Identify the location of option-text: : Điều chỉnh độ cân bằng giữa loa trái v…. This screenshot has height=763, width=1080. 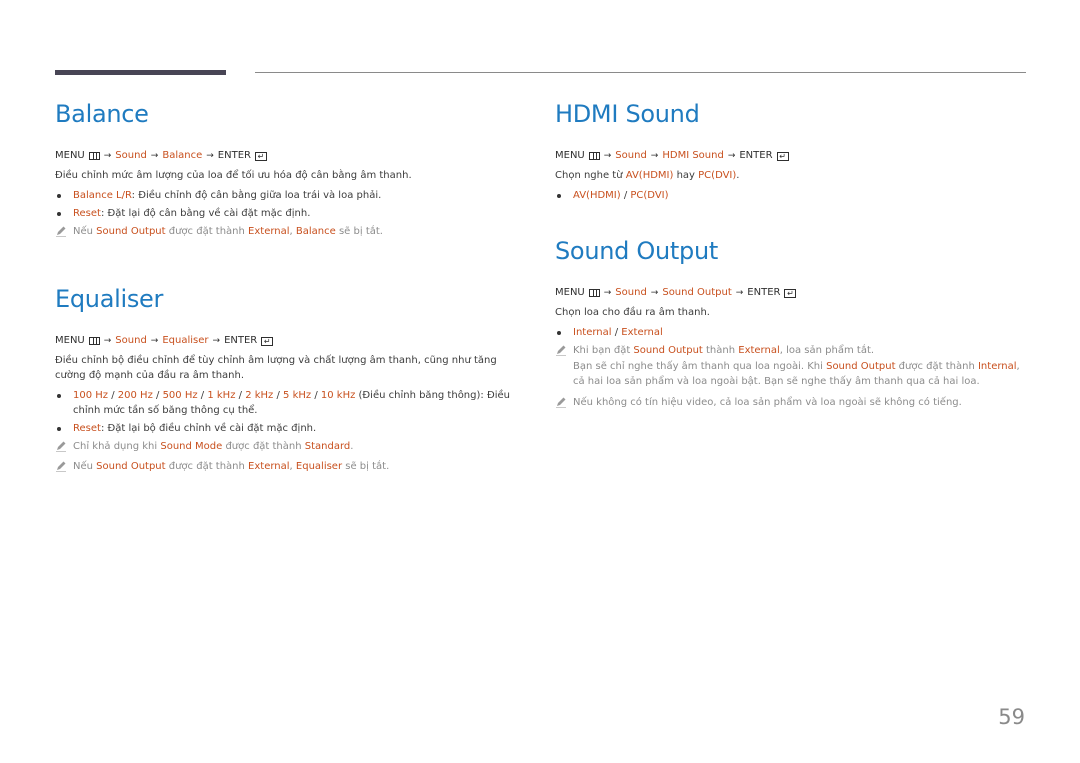
(256, 195).